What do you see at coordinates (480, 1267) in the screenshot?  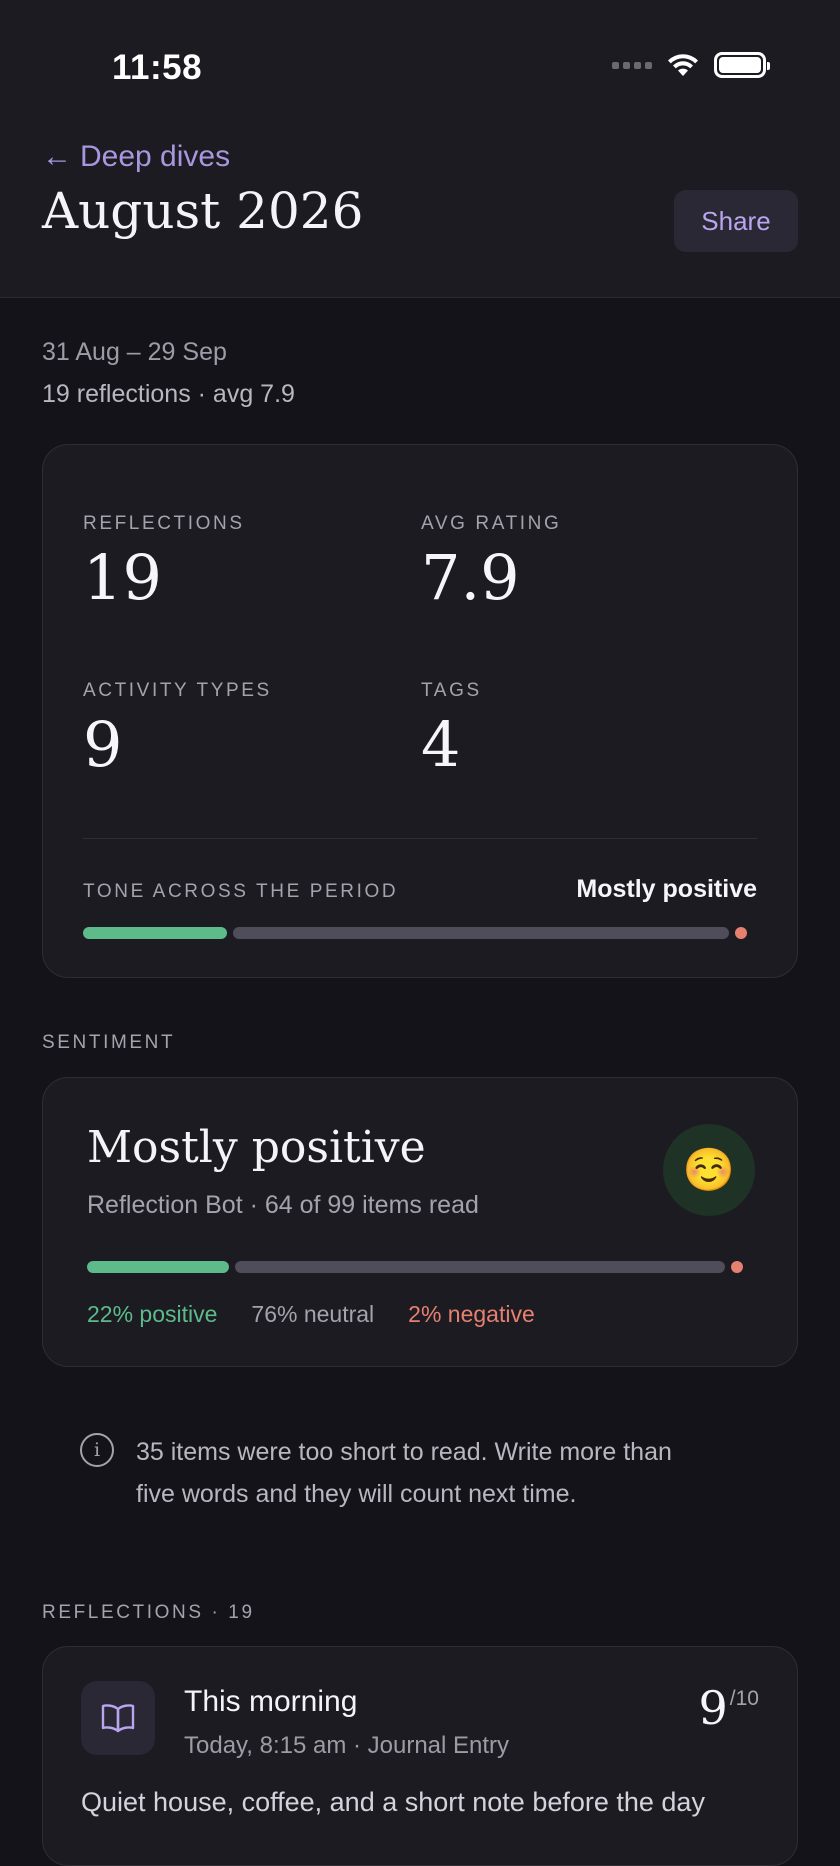 I see `sentiment-bar-neutral` at bounding box center [480, 1267].